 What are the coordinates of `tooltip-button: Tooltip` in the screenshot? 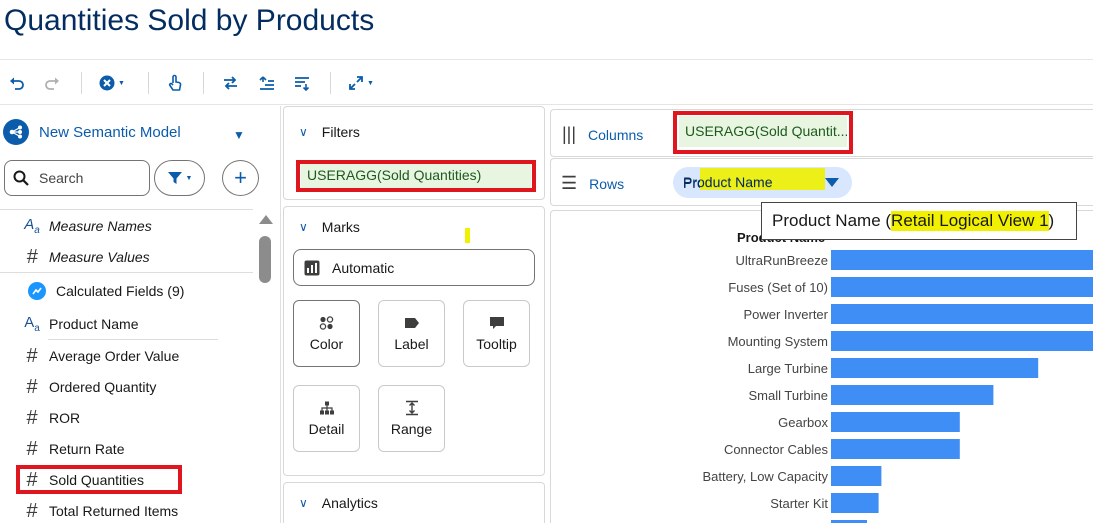 It's located at (496, 333).